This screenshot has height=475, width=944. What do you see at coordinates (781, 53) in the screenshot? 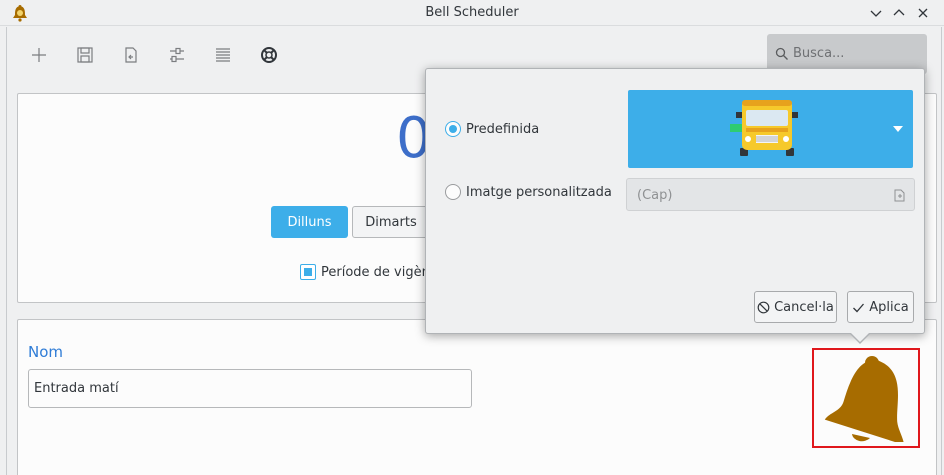
I see `search-icon` at bounding box center [781, 53].